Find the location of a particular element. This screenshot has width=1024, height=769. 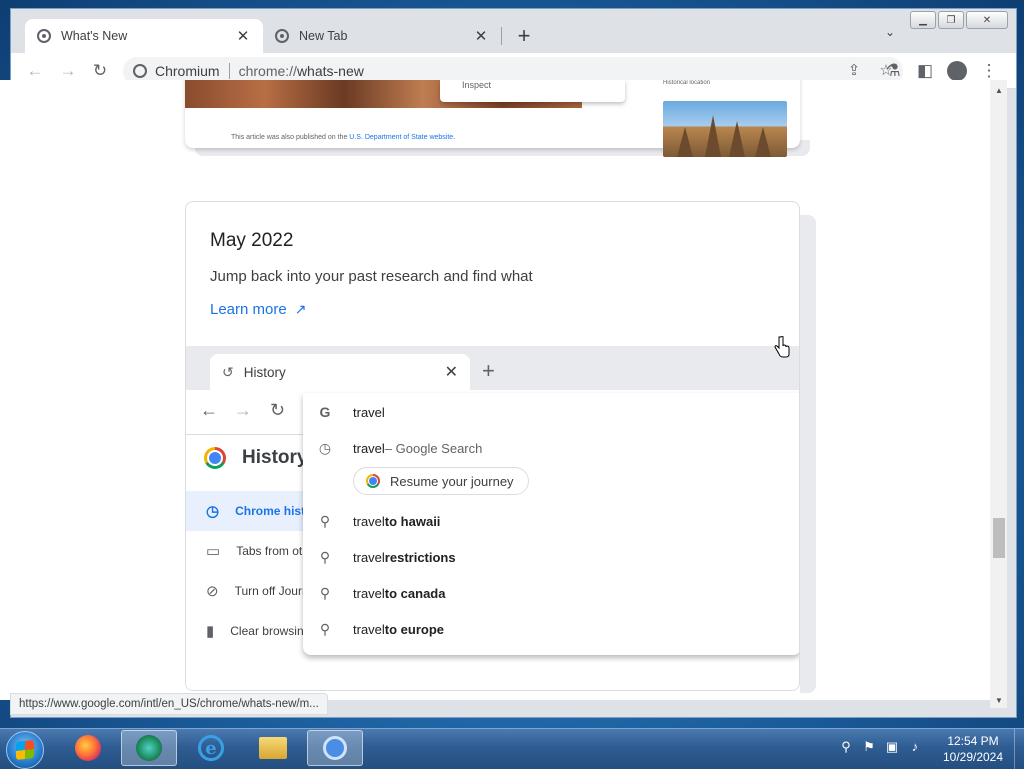

volume-icon: ♪ is located at coordinates (915, 747).